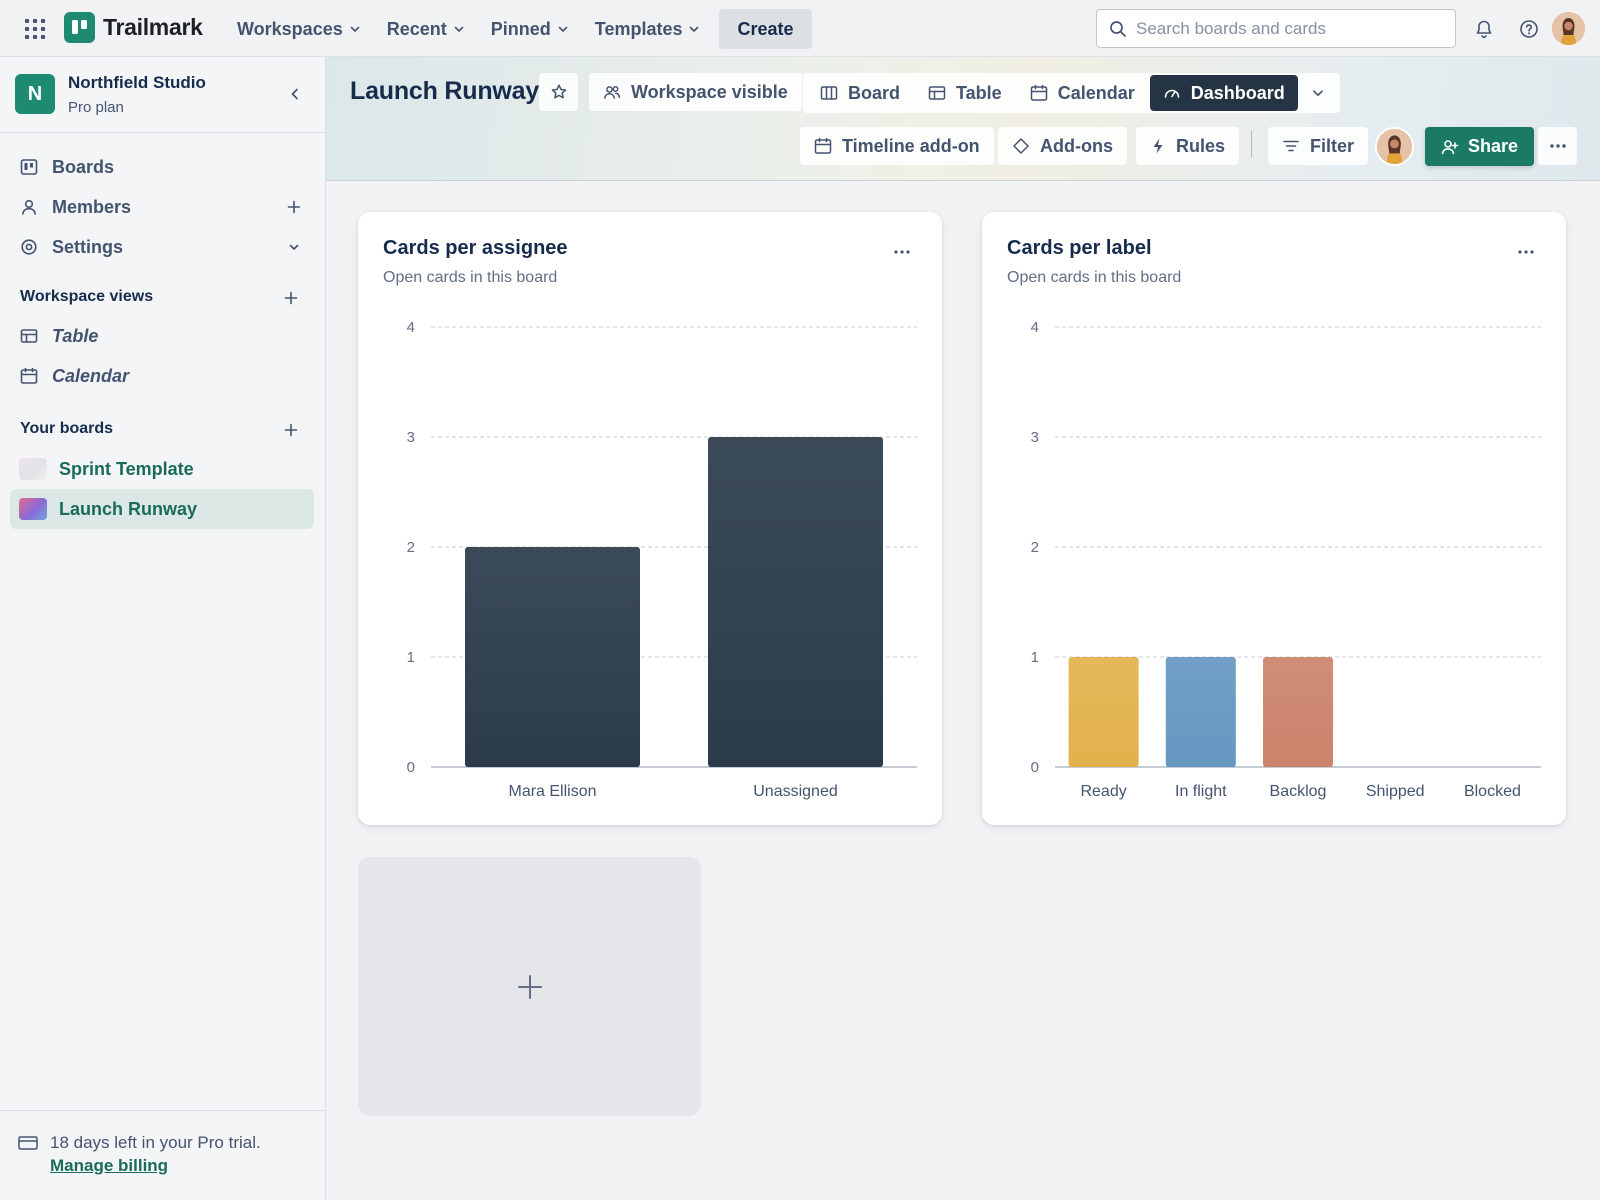  I want to click on tab-calendar: Calendar, so click(1082, 93).